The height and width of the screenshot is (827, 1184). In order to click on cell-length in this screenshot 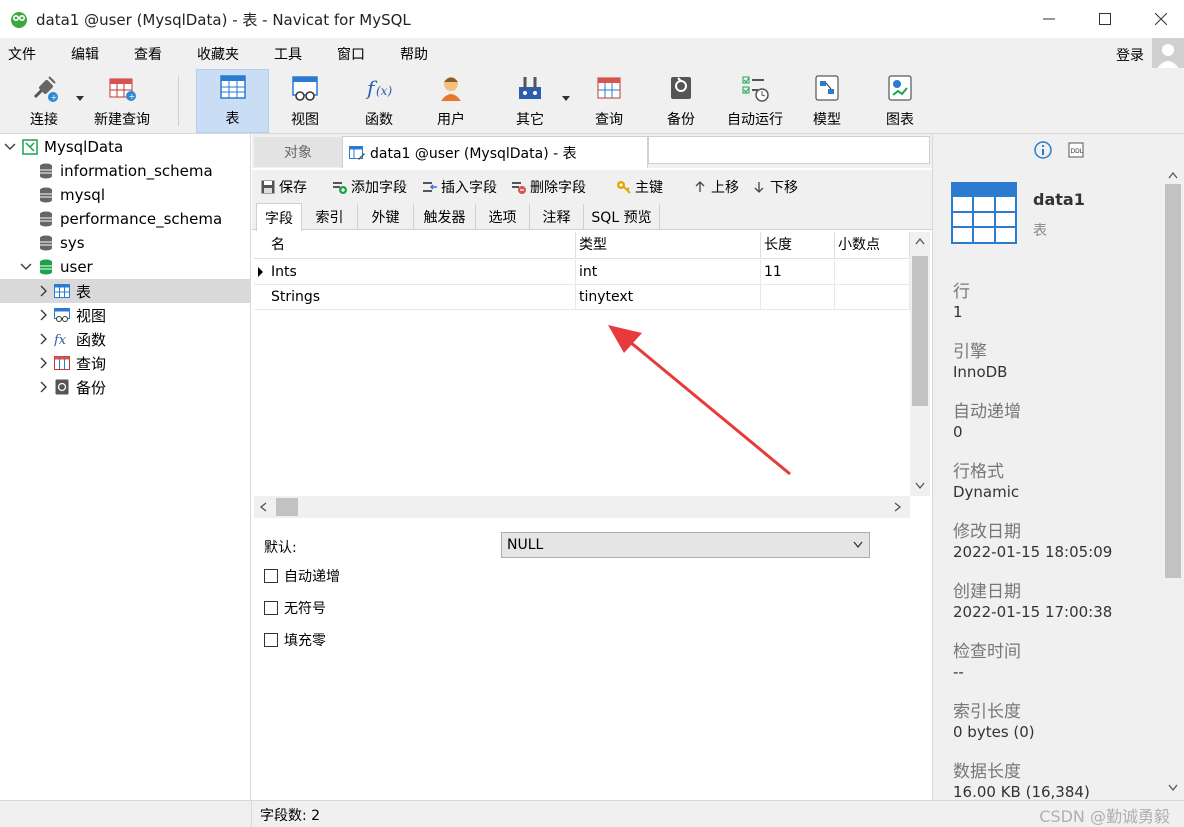, I will do `click(798, 297)`.